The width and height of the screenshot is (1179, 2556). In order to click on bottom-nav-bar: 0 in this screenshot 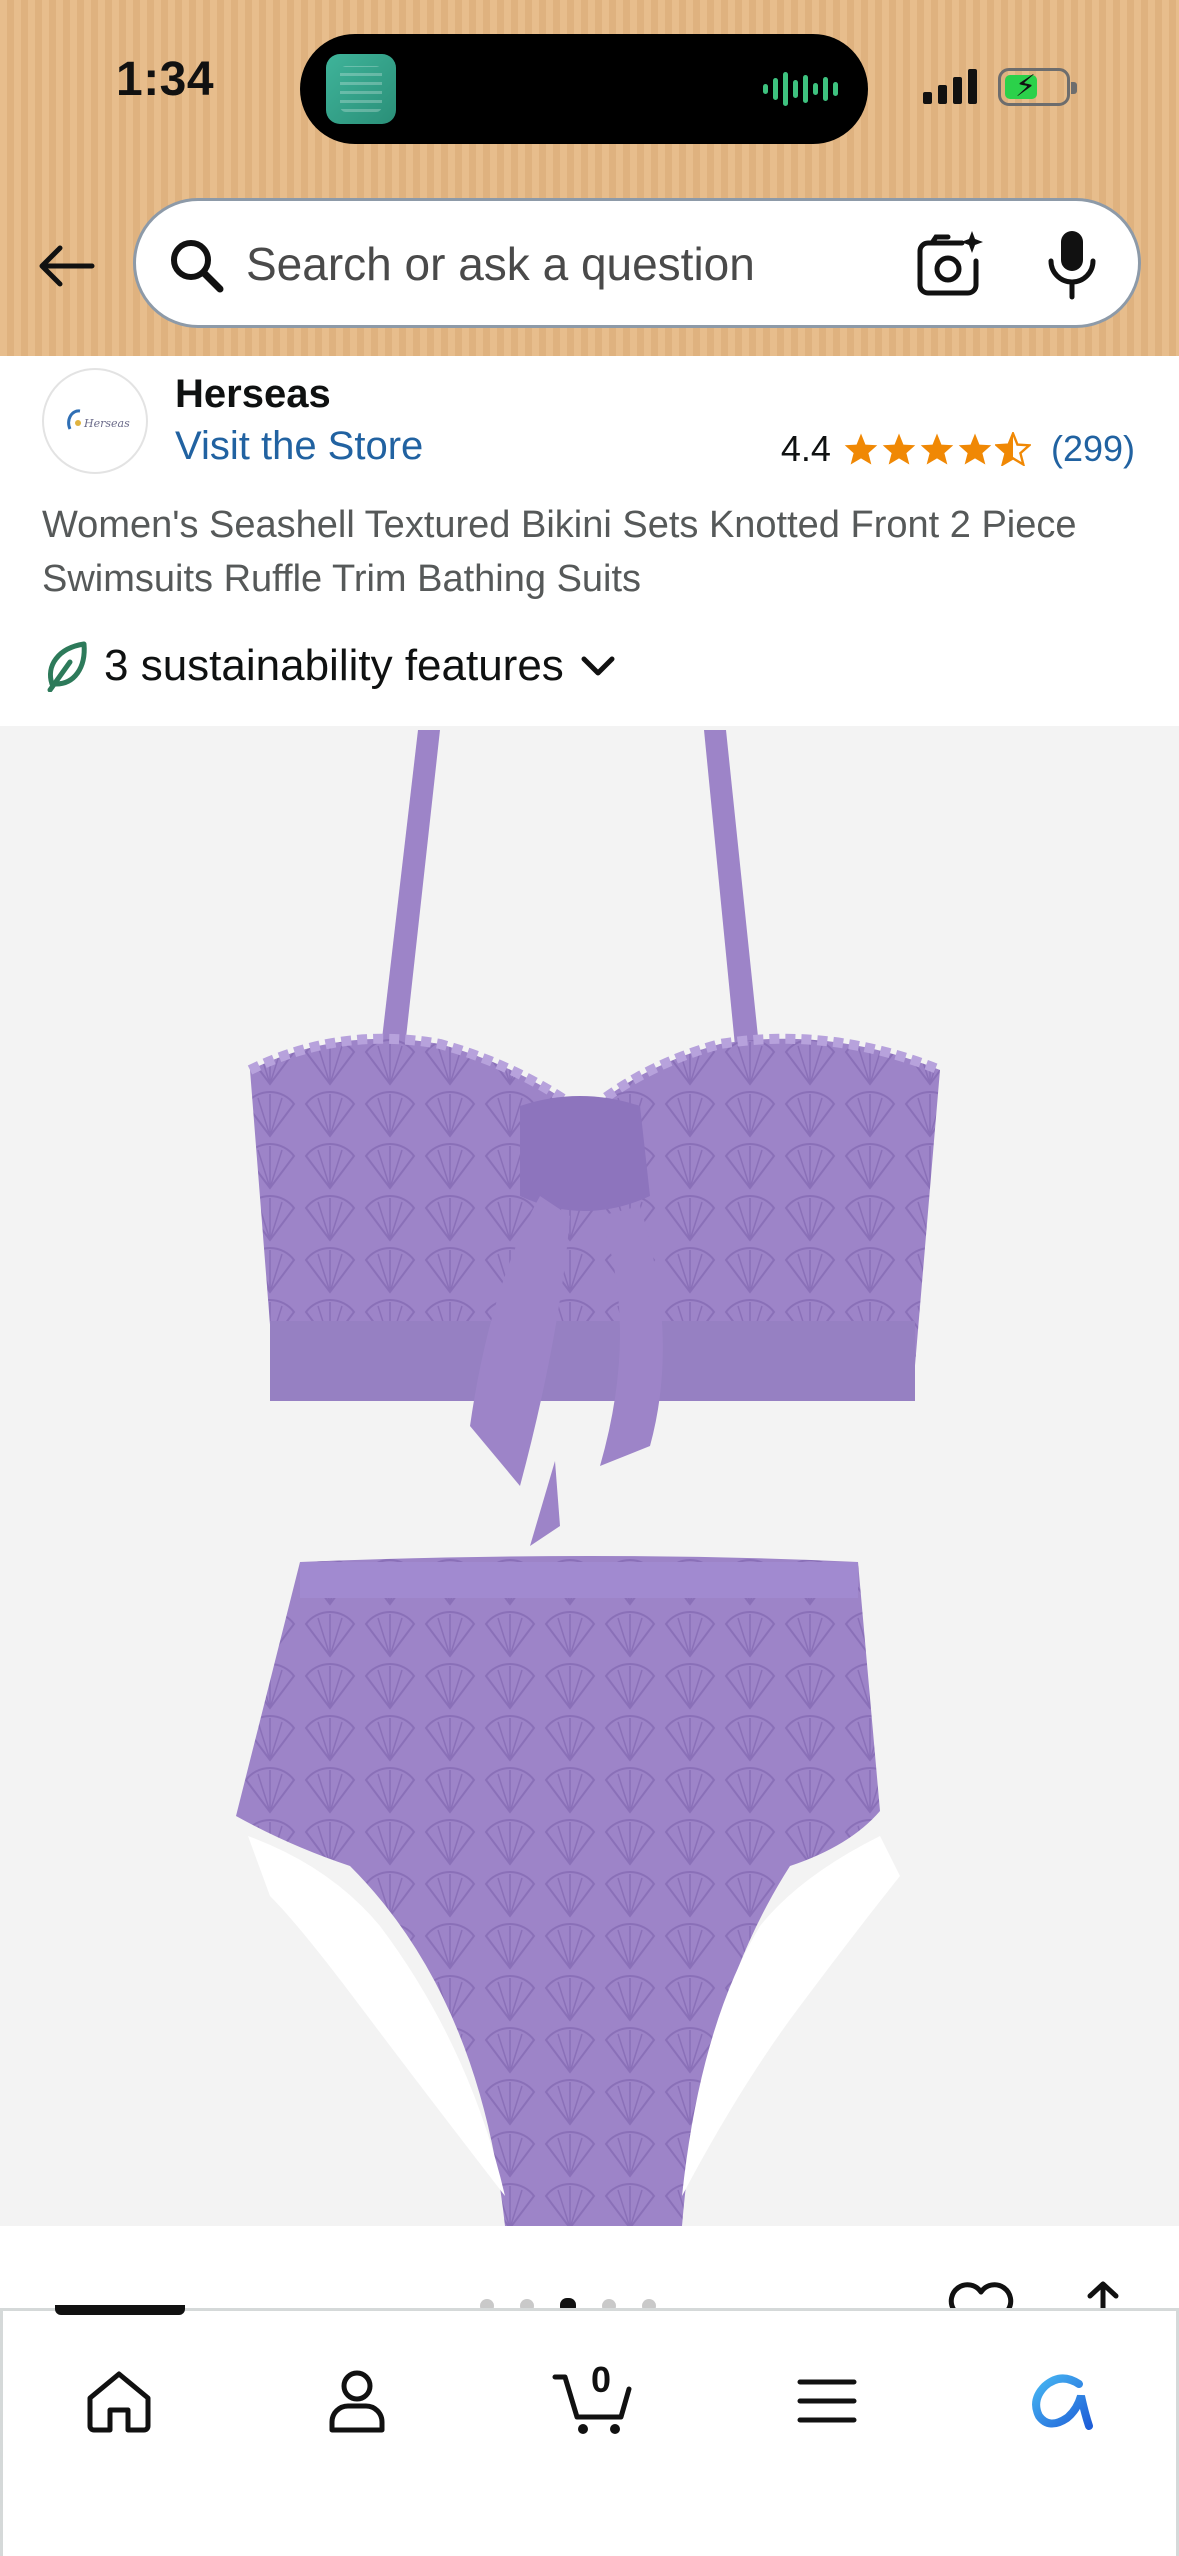, I will do `click(589, 2430)`.